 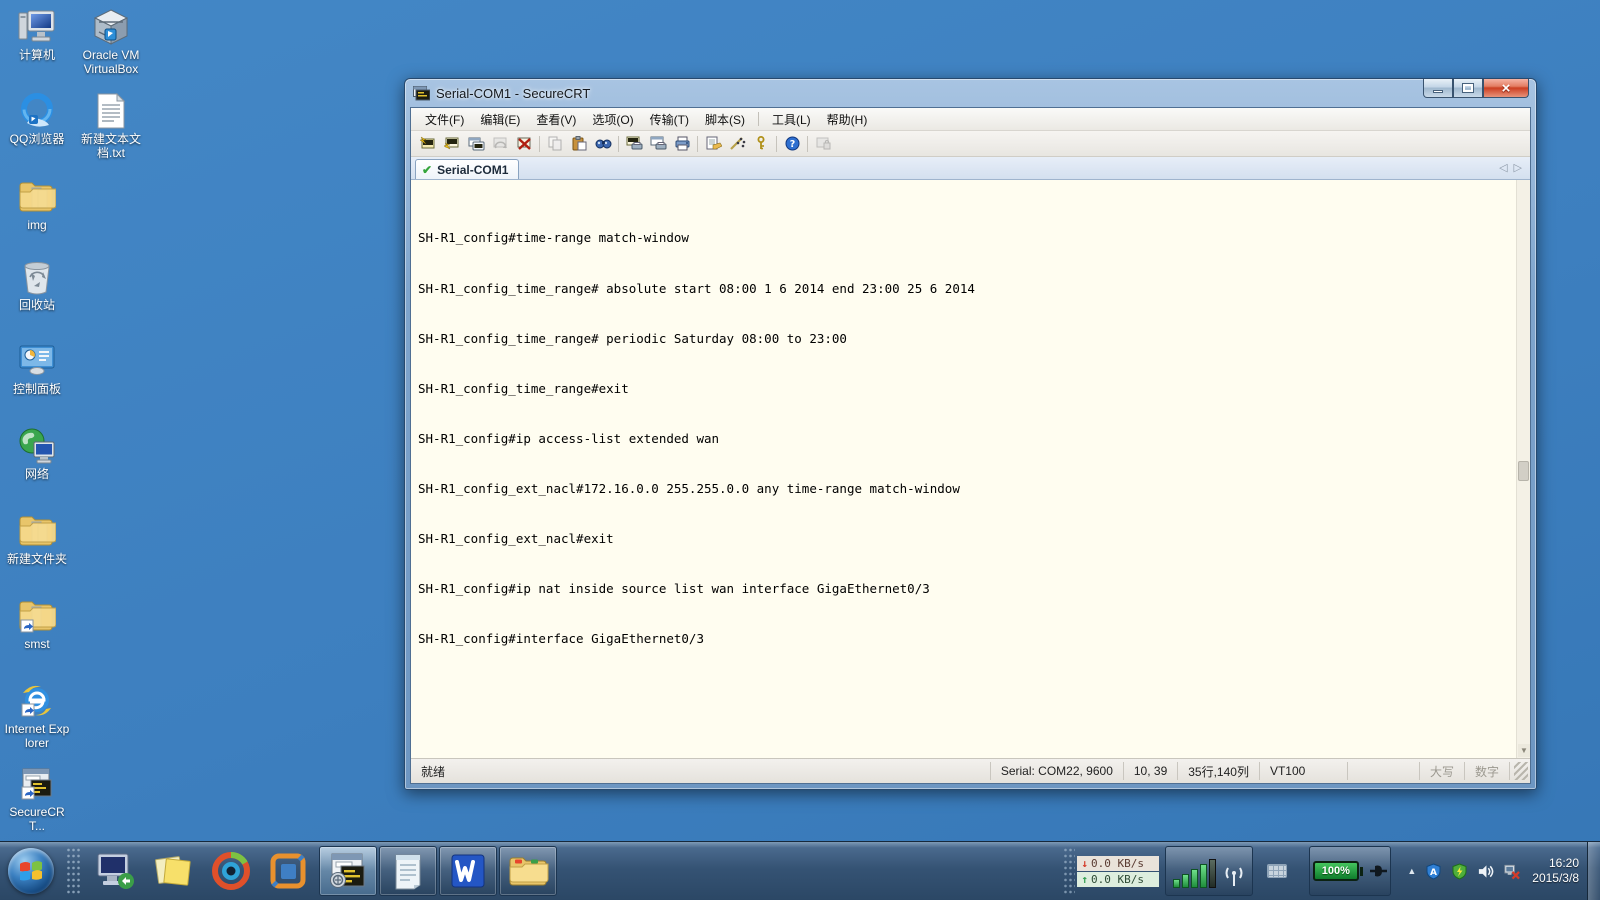 I want to click on connect-in-tab-icon, so click(x=476, y=143).